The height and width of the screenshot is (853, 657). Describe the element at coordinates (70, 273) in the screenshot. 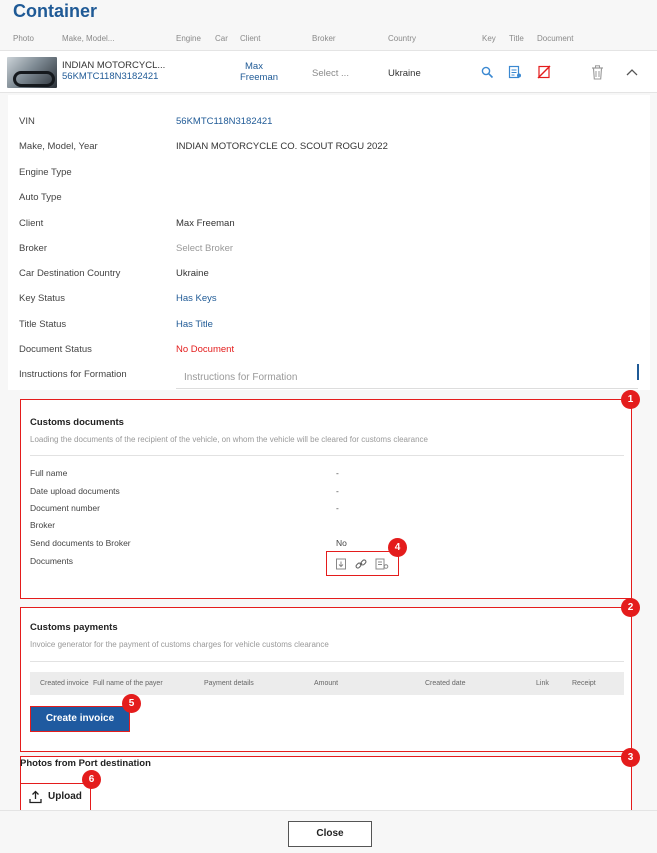

I see `detail-label-destination-country: Car Destination Country` at that location.